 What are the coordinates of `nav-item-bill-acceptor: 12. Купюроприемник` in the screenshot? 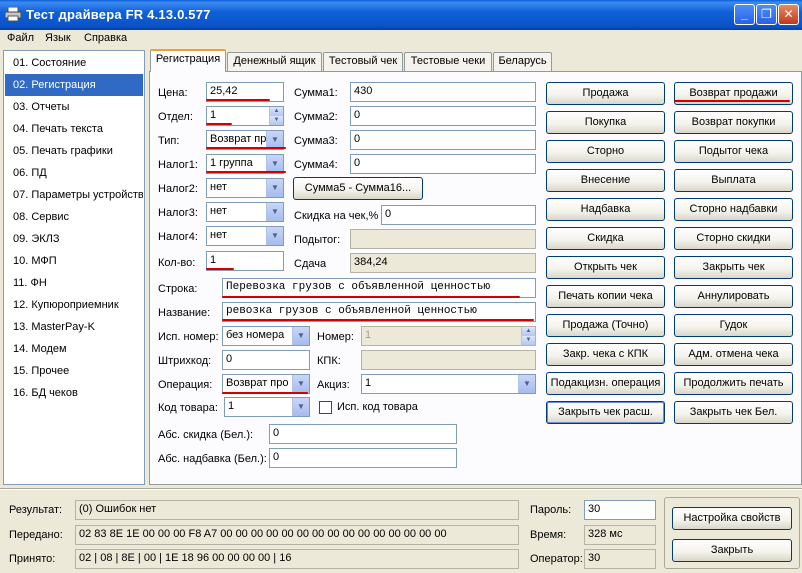 It's located at (74, 305).